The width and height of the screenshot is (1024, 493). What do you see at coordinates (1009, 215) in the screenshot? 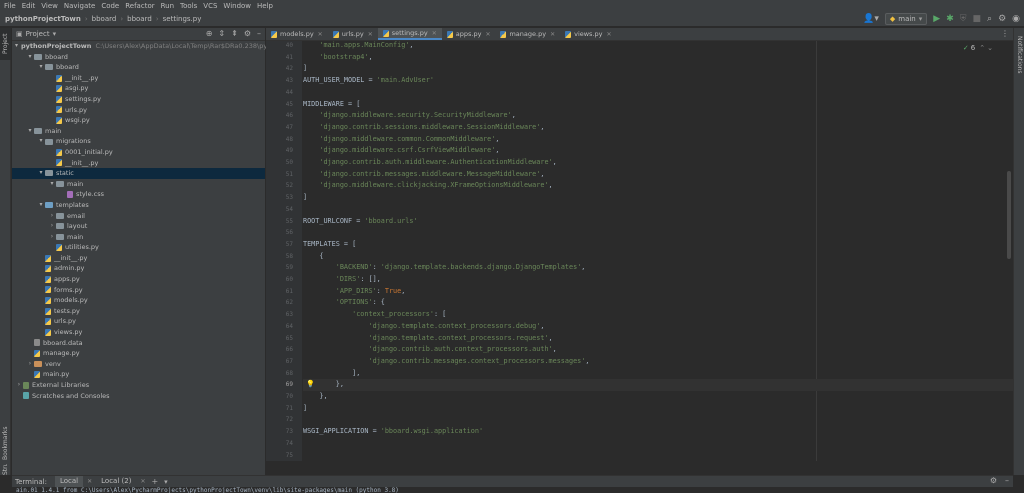
I see `editor-scrollbar` at bounding box center [1009, 215].